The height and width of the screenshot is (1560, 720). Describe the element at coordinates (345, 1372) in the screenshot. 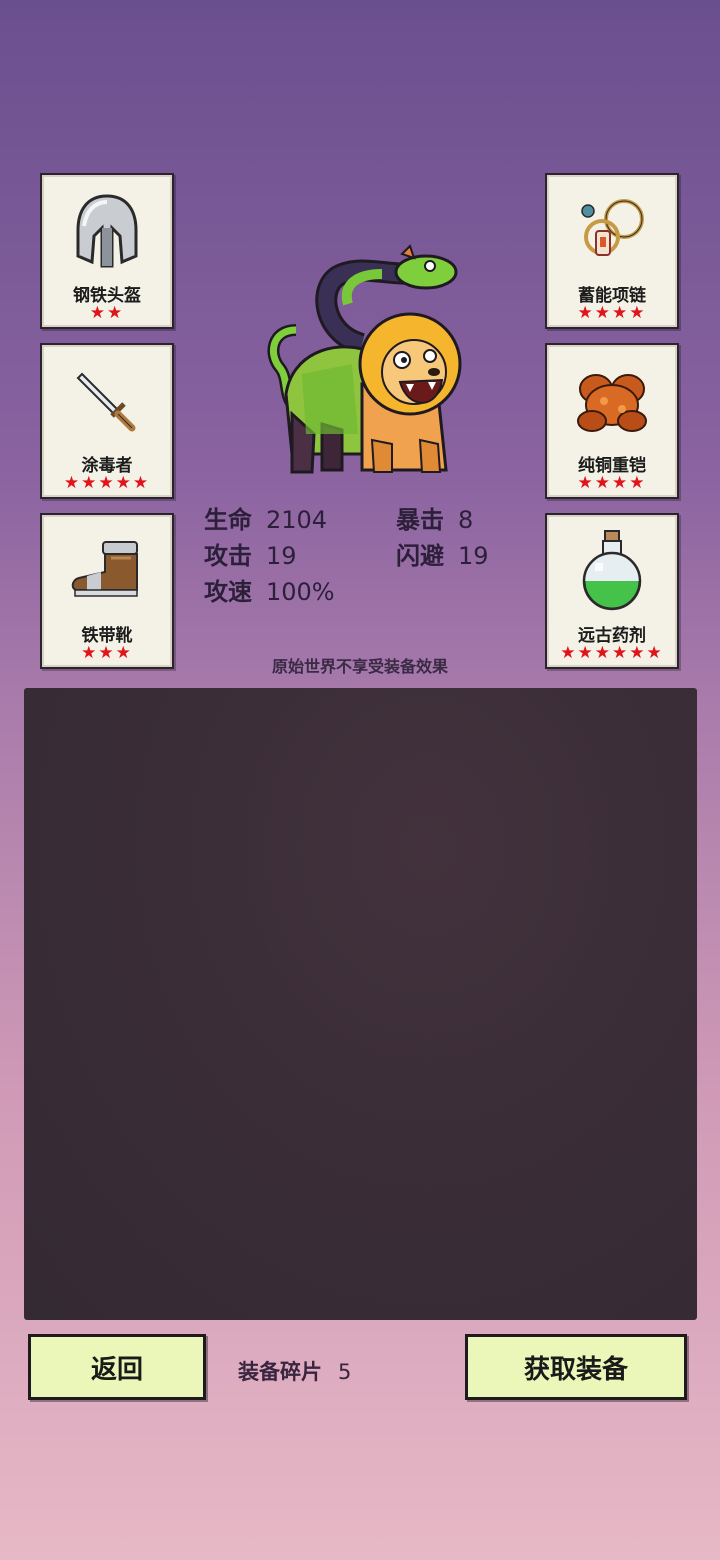

I see `fragments-value: 5` at that location.